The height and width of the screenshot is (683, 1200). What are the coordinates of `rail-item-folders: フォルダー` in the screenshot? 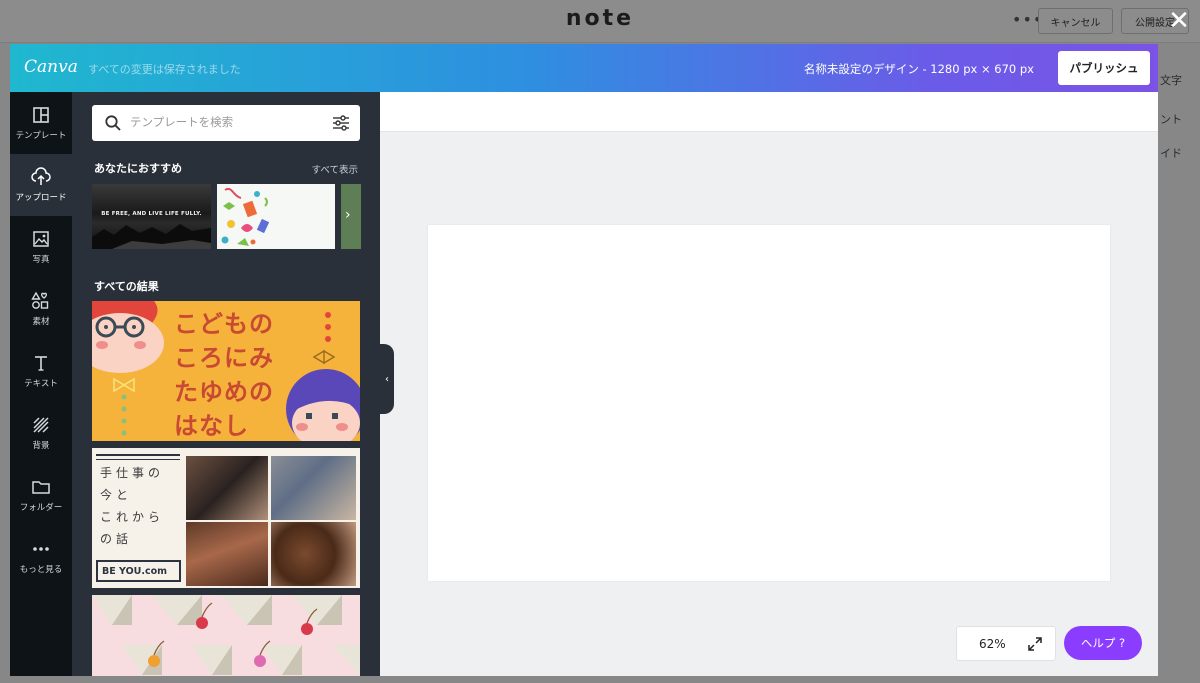 It's located at (41, 495).